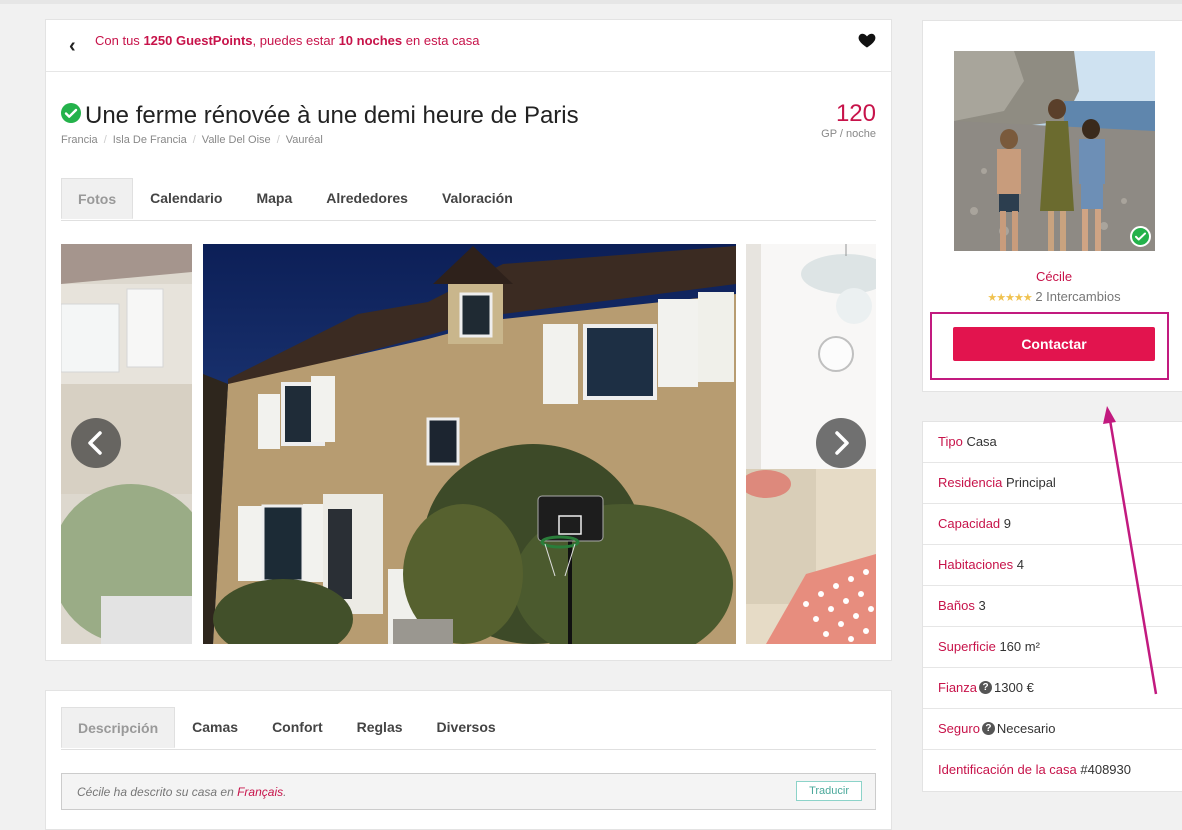 This screenshot has height=830, width=1182. I want to click on detail-row-seguro: Seguro? Necesario, so click(1052, 729).